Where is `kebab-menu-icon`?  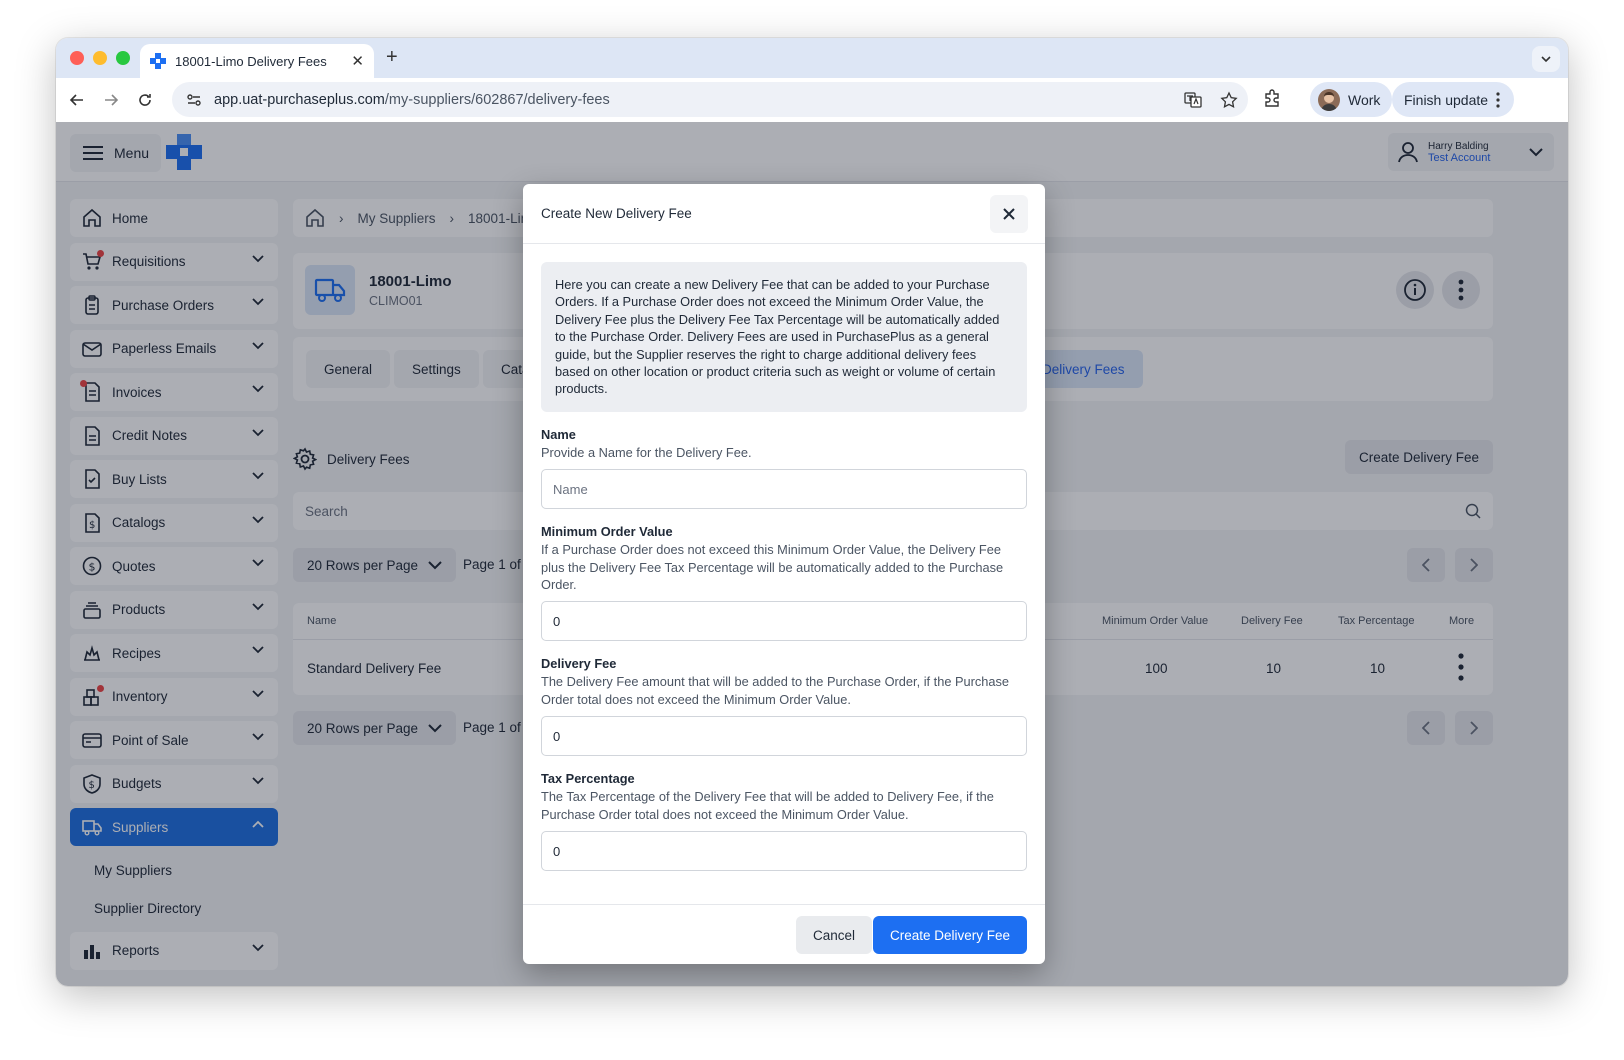
kebab-menu-icon is located at coordinates (1498, 99).